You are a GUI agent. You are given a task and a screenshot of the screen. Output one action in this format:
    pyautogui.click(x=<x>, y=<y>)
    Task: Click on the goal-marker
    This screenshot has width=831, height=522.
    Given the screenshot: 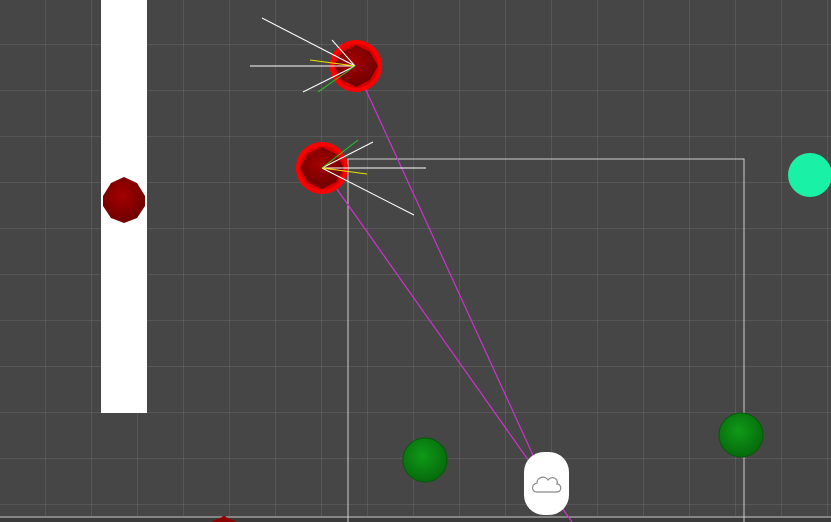 What is the action you would take?
    pyautogui.click(x=809, y=175)
    